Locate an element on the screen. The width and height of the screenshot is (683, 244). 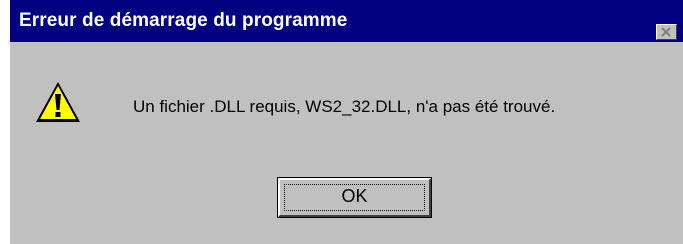
ok-button-label: OK is located at coordinates (354, 196).